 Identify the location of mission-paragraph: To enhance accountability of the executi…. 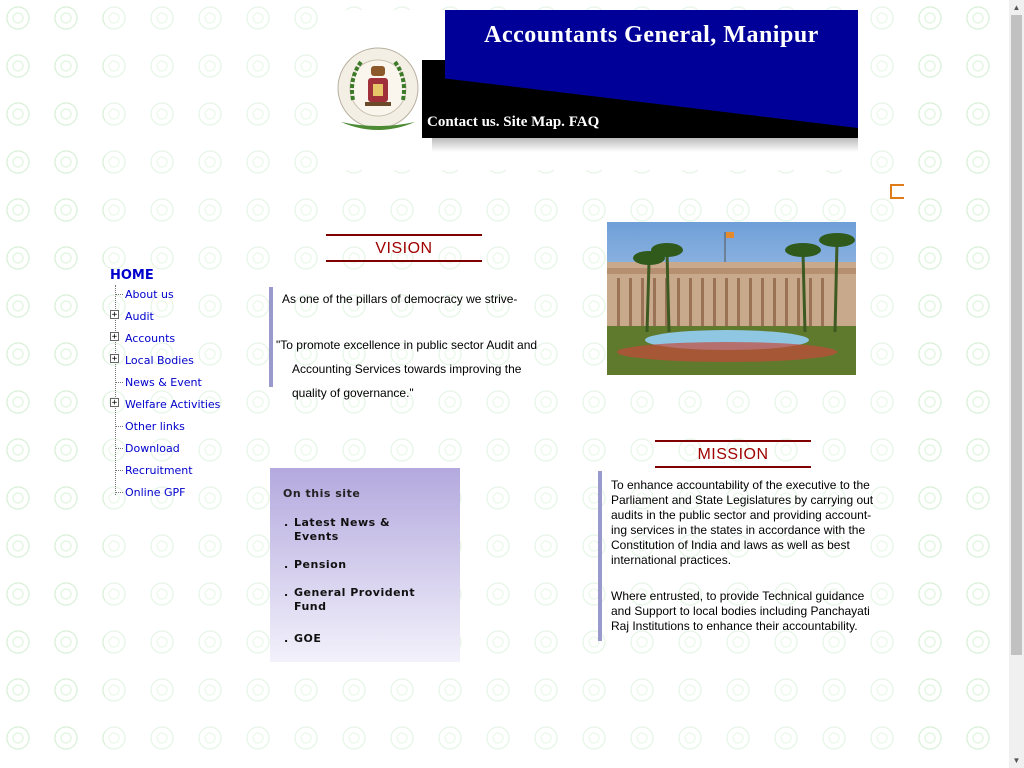
(742, 522).